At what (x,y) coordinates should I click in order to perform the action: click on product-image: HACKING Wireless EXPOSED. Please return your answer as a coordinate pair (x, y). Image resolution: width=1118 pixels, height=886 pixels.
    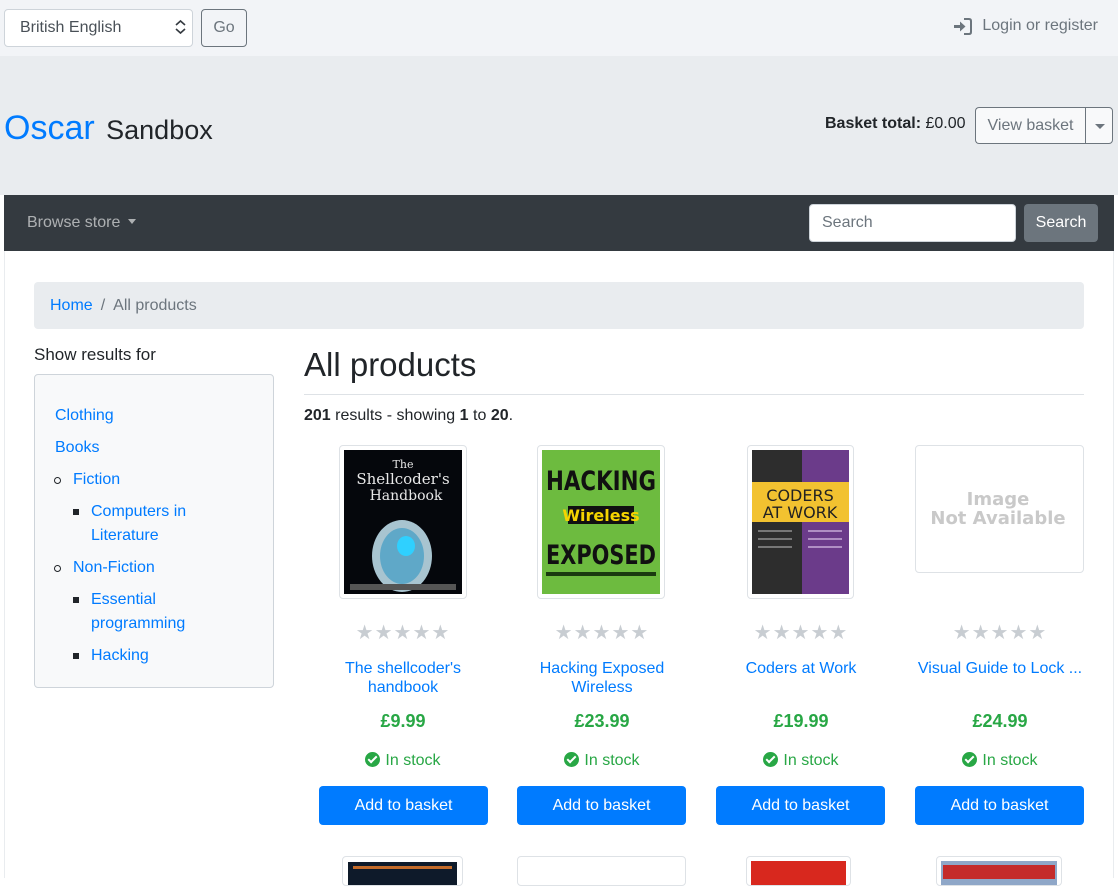
    Looking at the image, I should click on (601, 522).